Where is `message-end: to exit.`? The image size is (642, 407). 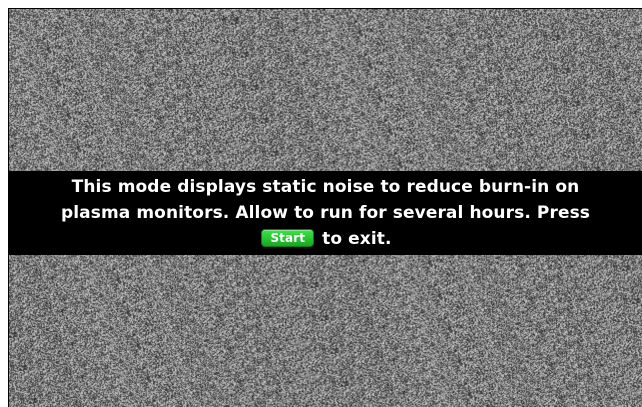
message-end: to exit. is located at coordinates (357, 239).